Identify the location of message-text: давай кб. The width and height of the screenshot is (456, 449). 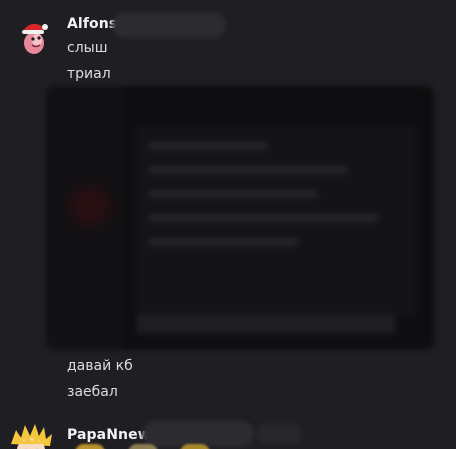
(100, 366).